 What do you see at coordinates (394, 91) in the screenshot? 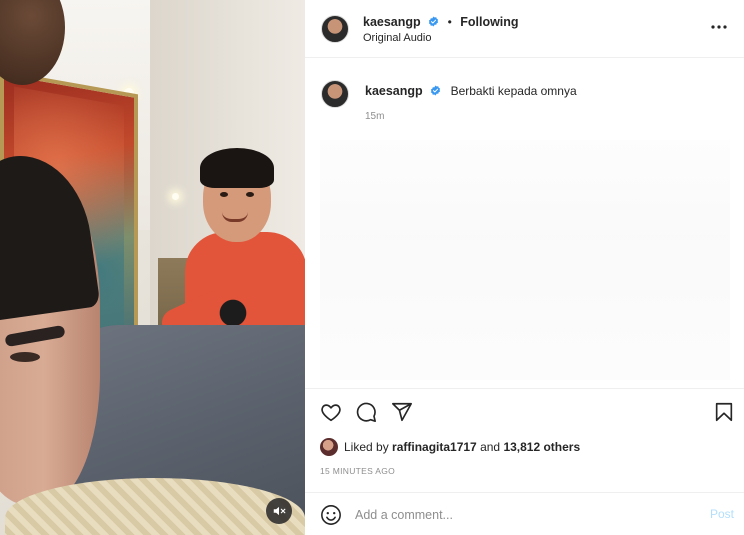
I see `caption-username: kaesangp` at bounding box center [394, 91].